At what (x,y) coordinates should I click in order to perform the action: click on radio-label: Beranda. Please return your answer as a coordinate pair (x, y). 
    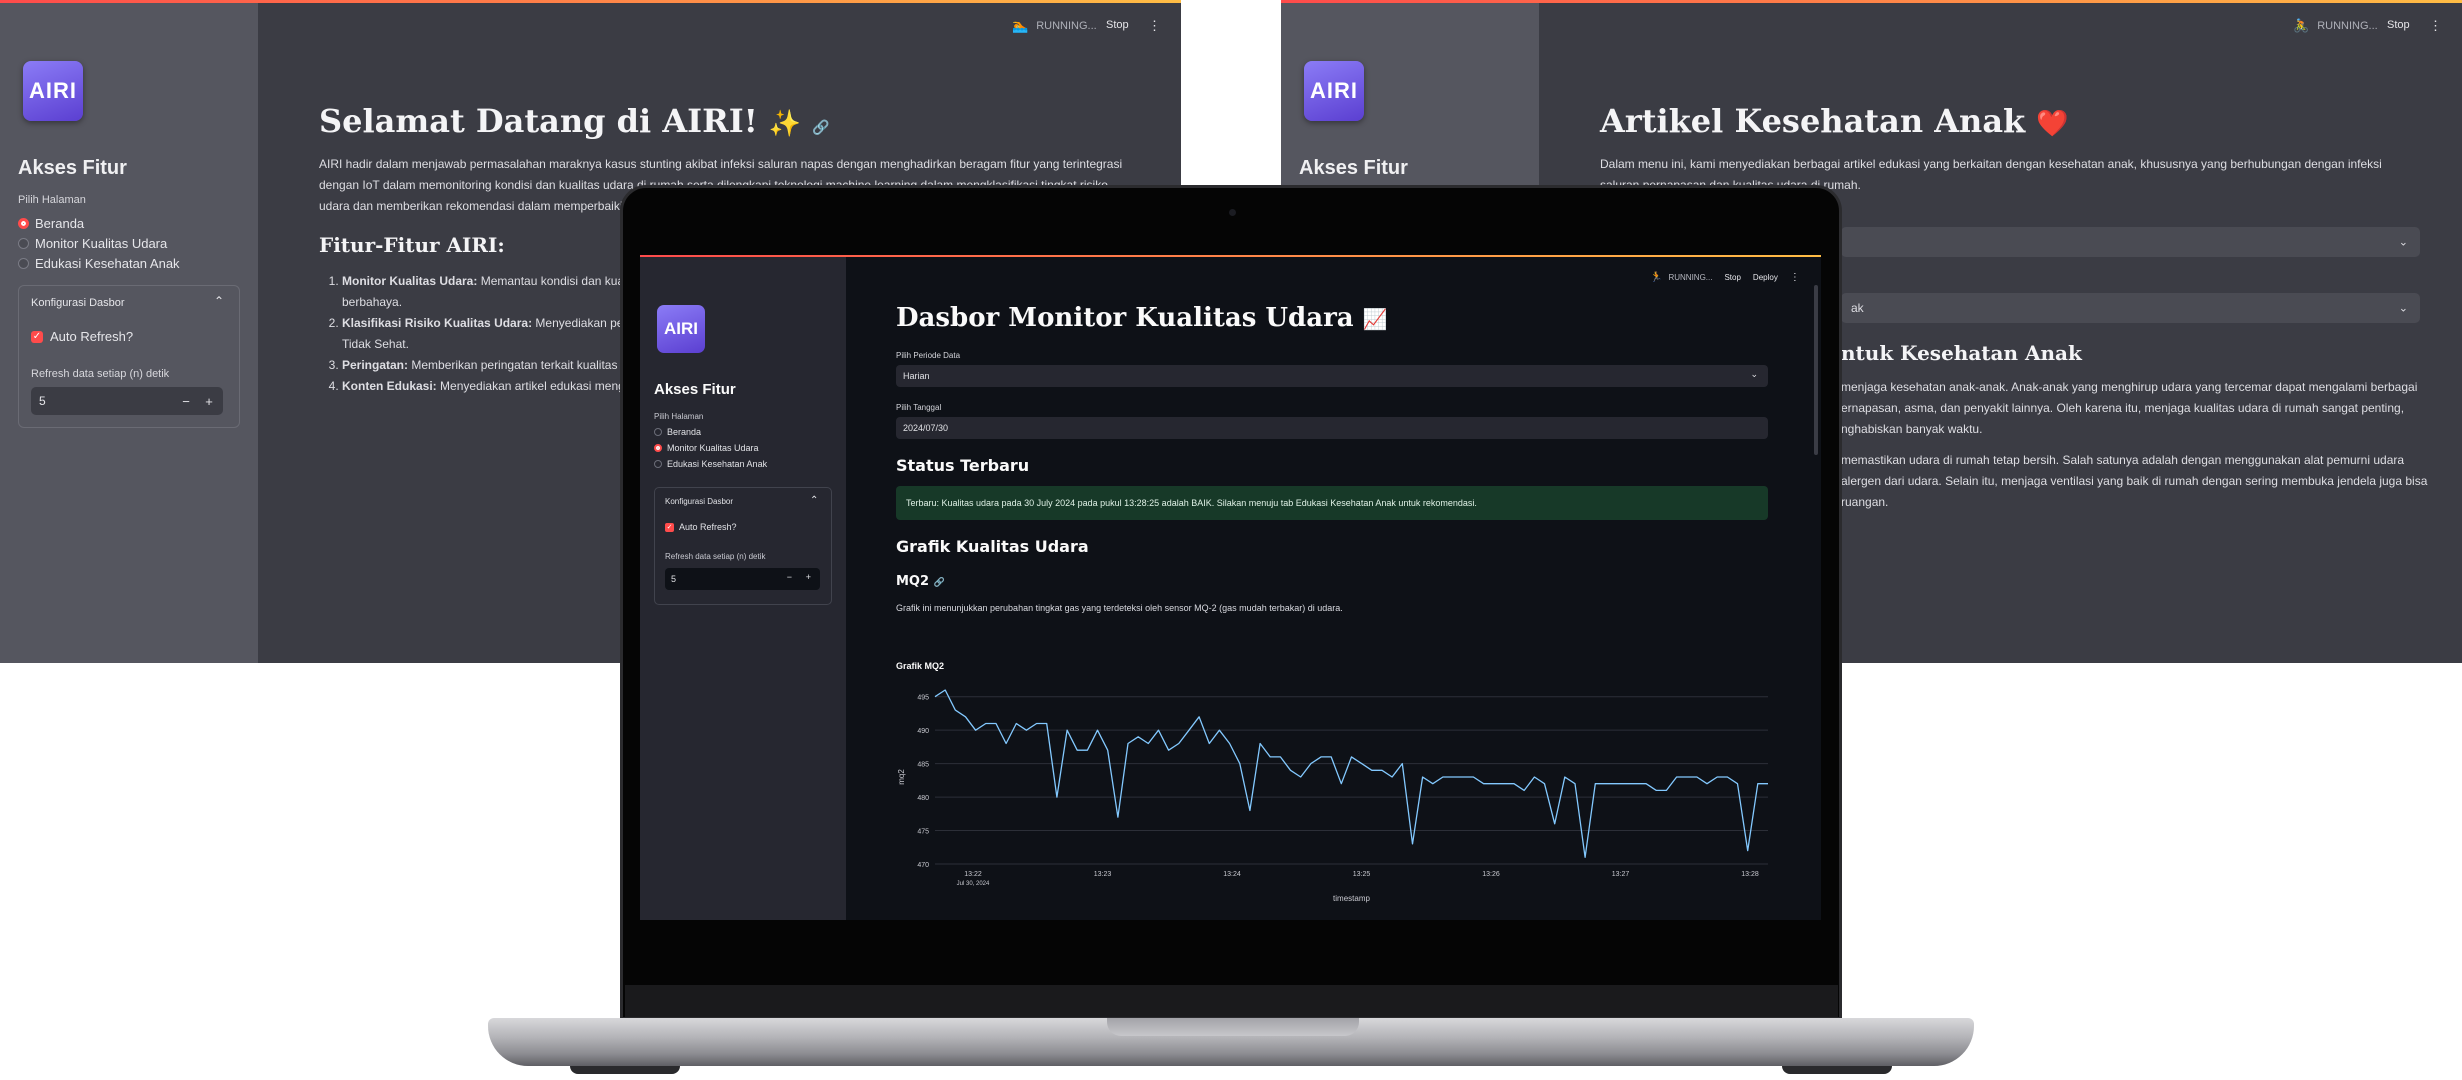
    Looking at the image, I should click on (684, 432).